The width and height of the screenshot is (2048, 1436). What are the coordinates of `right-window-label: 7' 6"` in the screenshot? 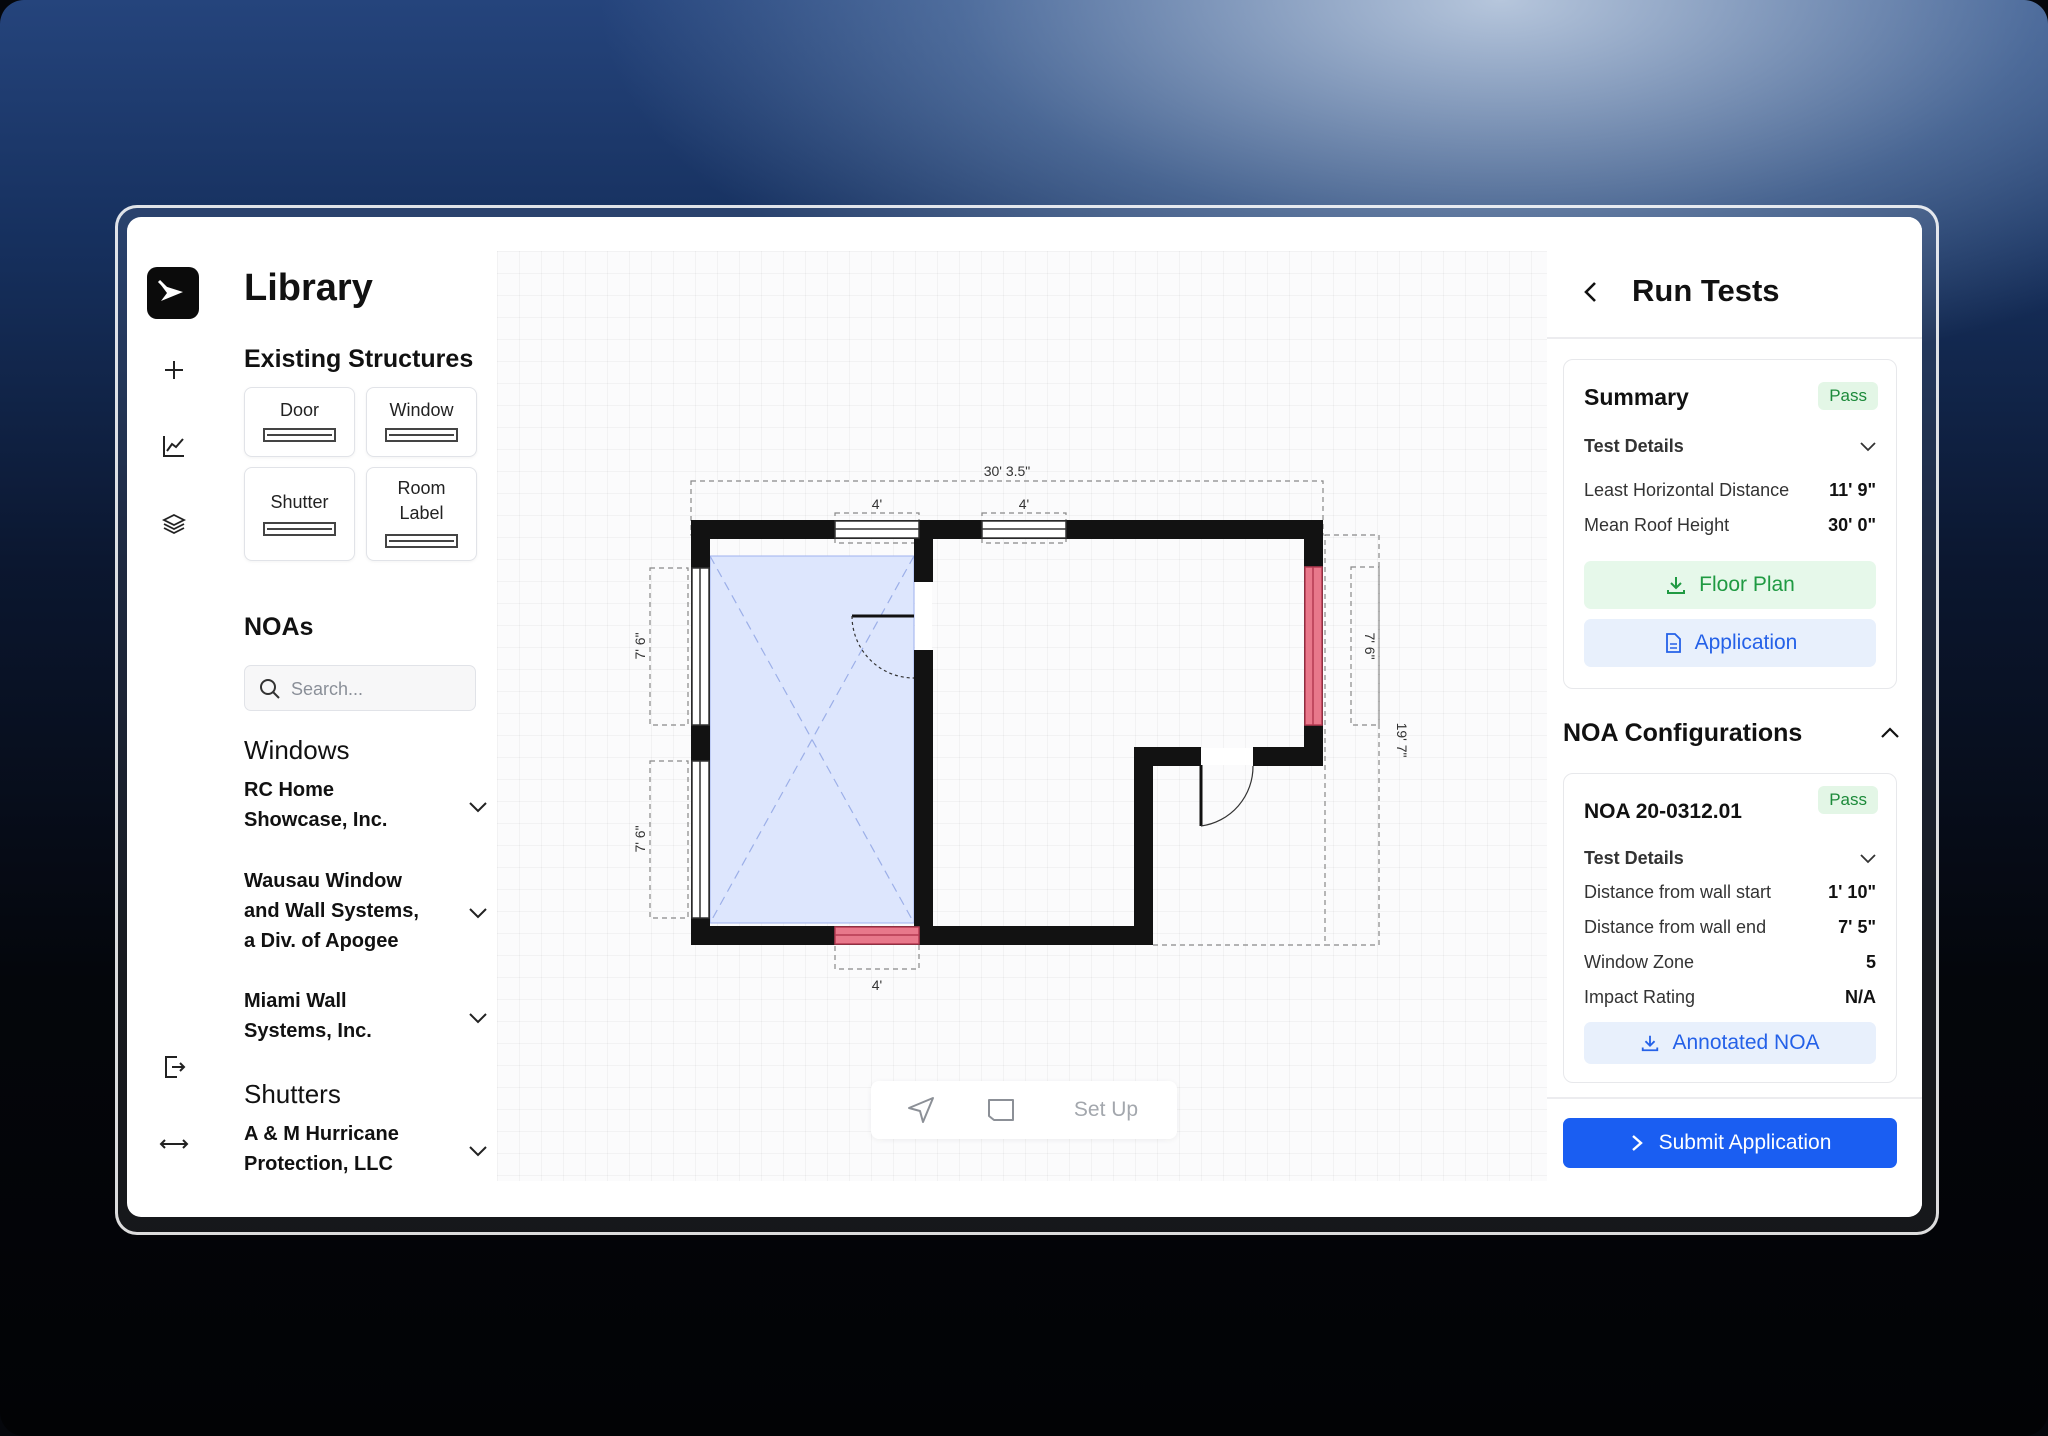 It's located at (1370, 645).